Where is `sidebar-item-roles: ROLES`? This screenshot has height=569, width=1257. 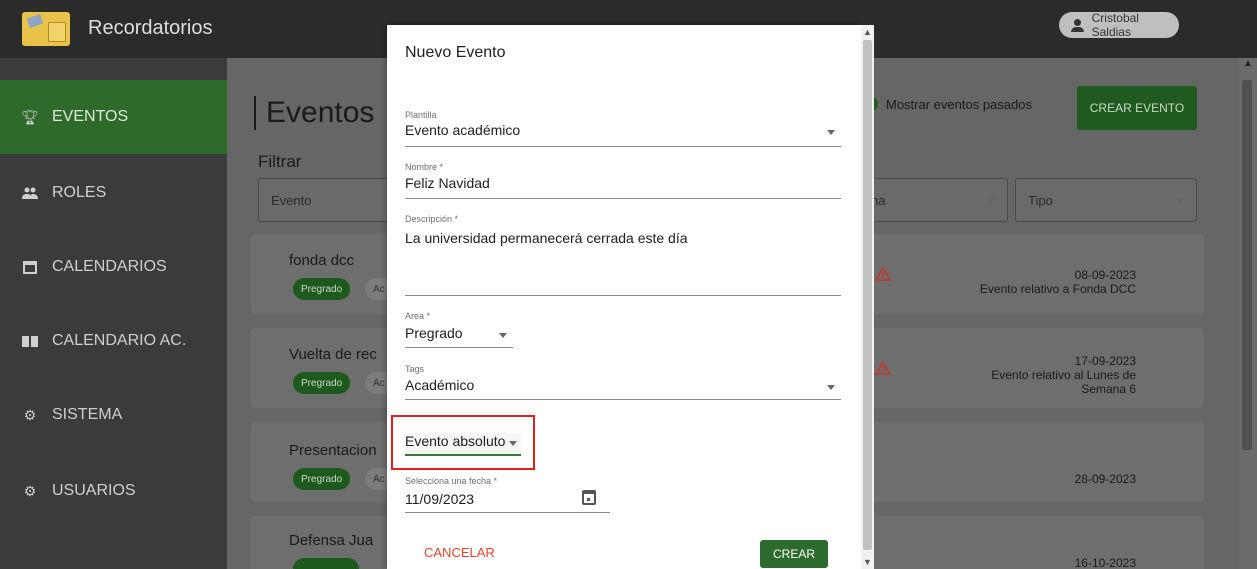 sidebar-item-roles: ROLES is located at coordinates (113, 193).